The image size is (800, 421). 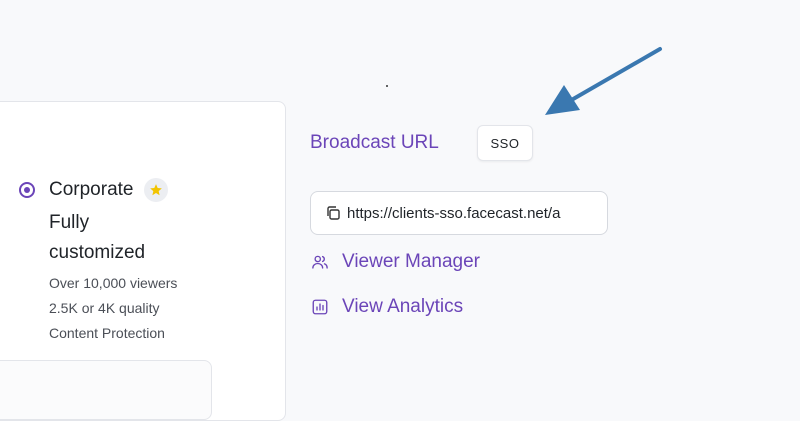 I want to click on analytics-icon, so click(x=320, y=307).